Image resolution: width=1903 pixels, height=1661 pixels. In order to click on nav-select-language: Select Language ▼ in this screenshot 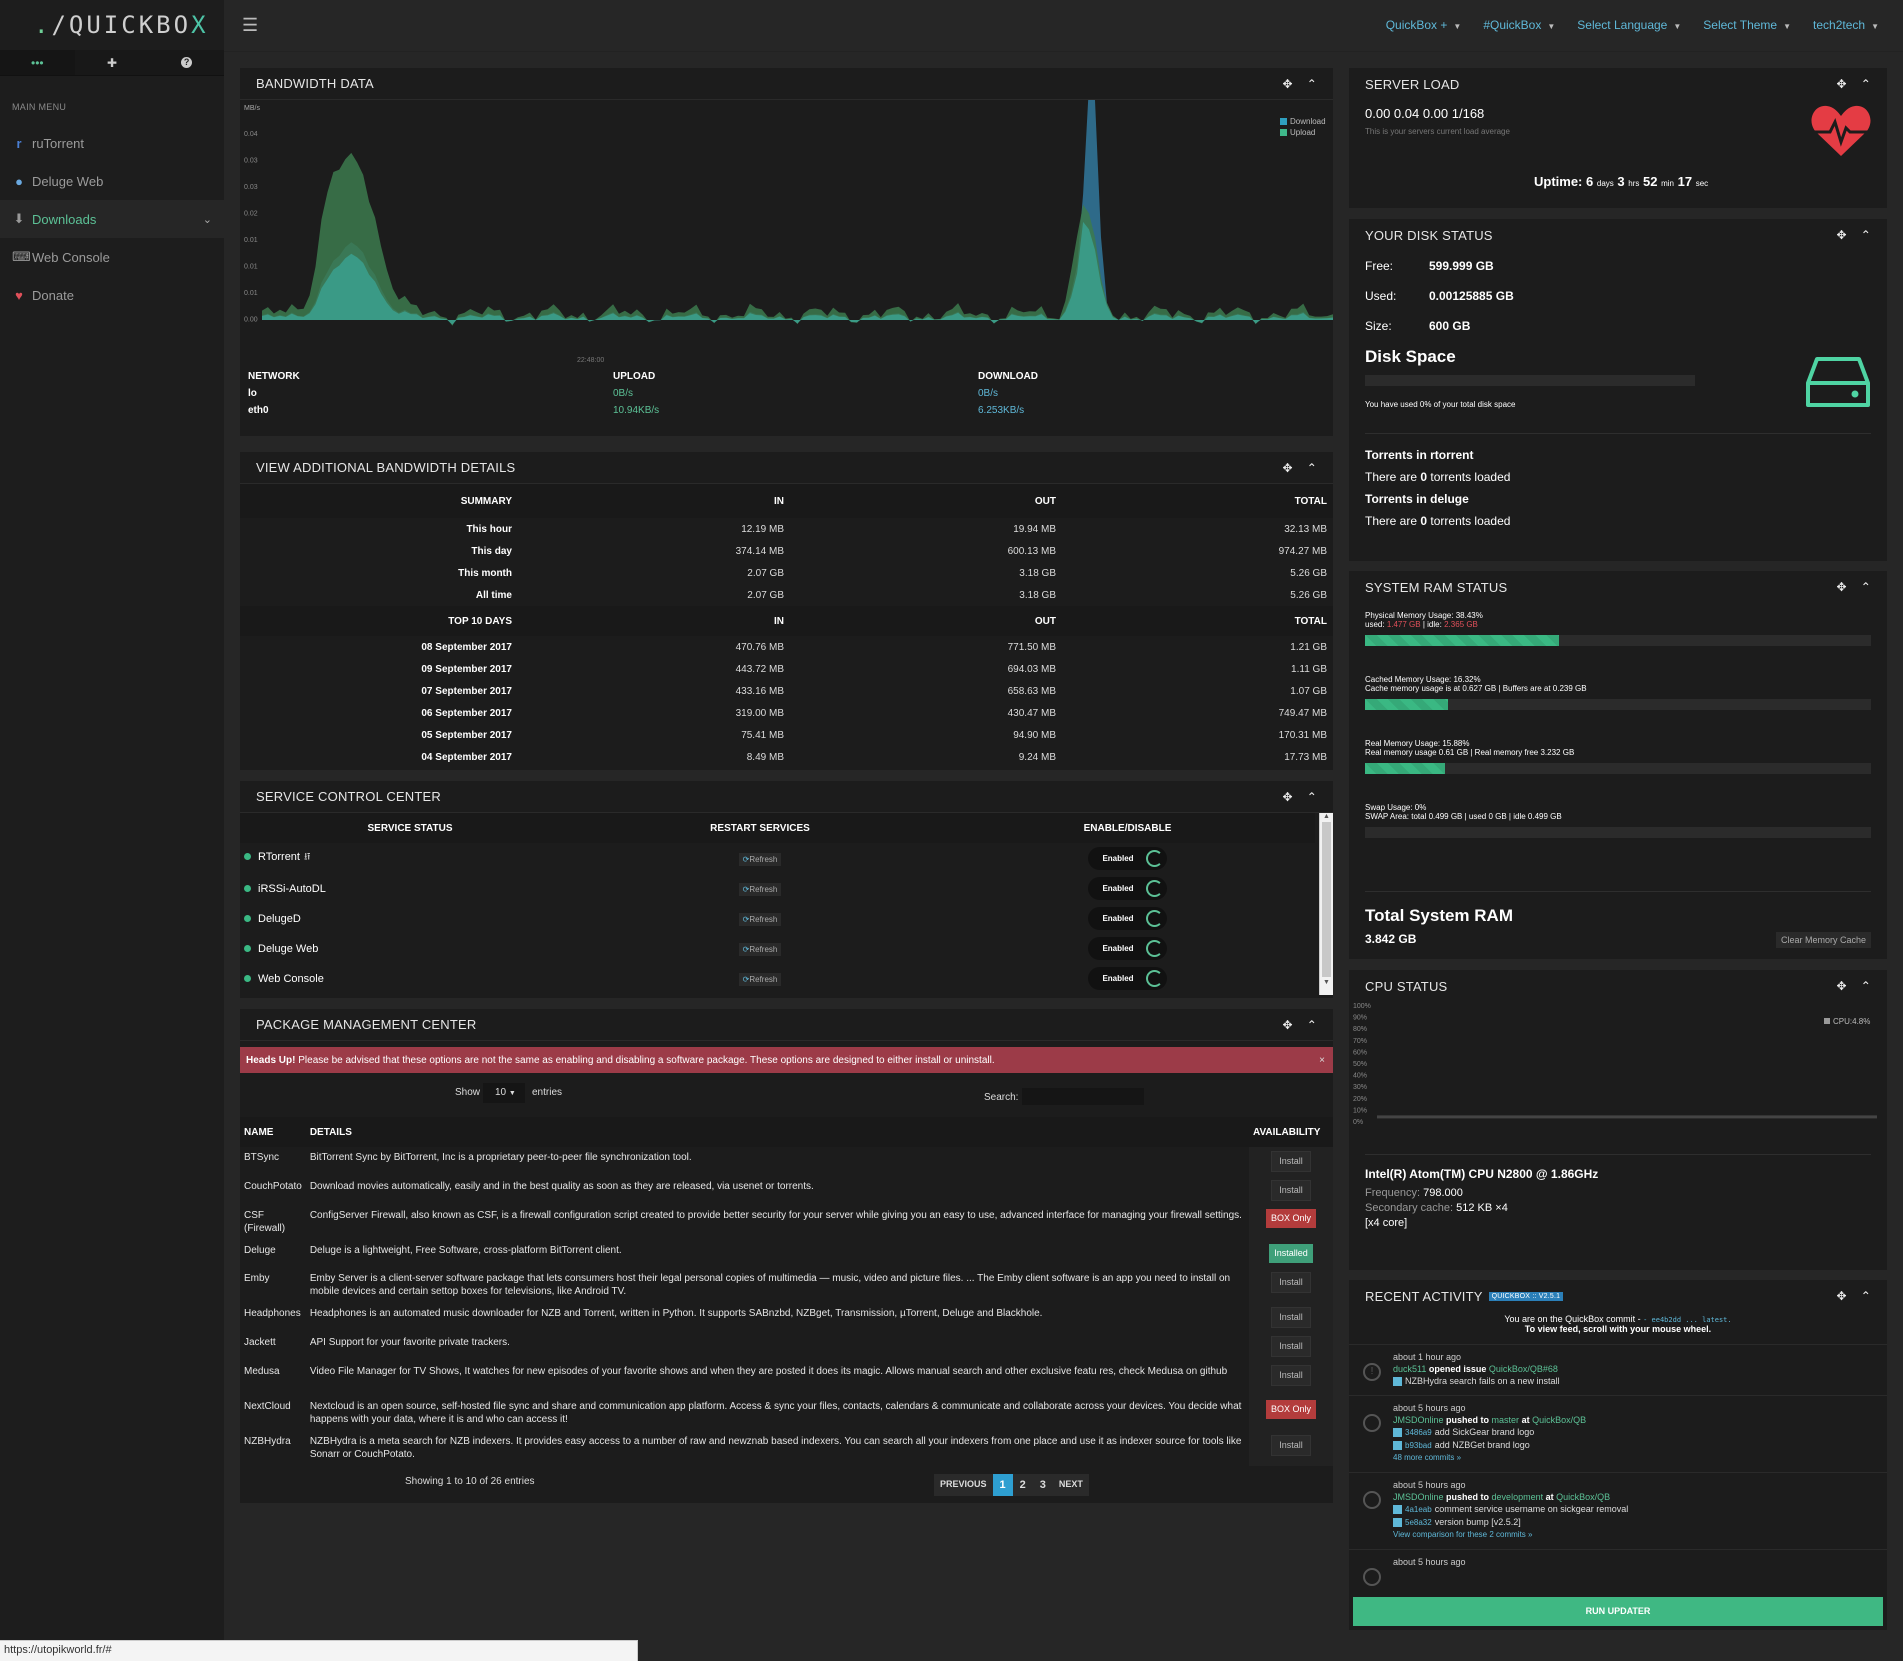, I will do `click(1629, 25)`.